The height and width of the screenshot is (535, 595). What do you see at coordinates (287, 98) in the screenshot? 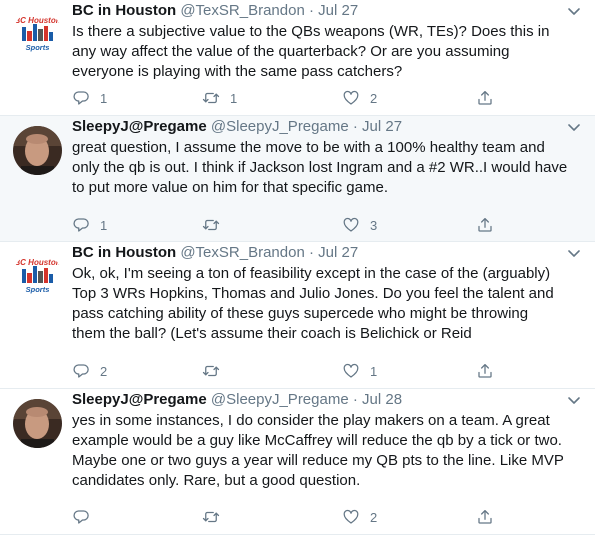
I see `tweet-actions: 1 1 2` at bounding box center [287, 98].